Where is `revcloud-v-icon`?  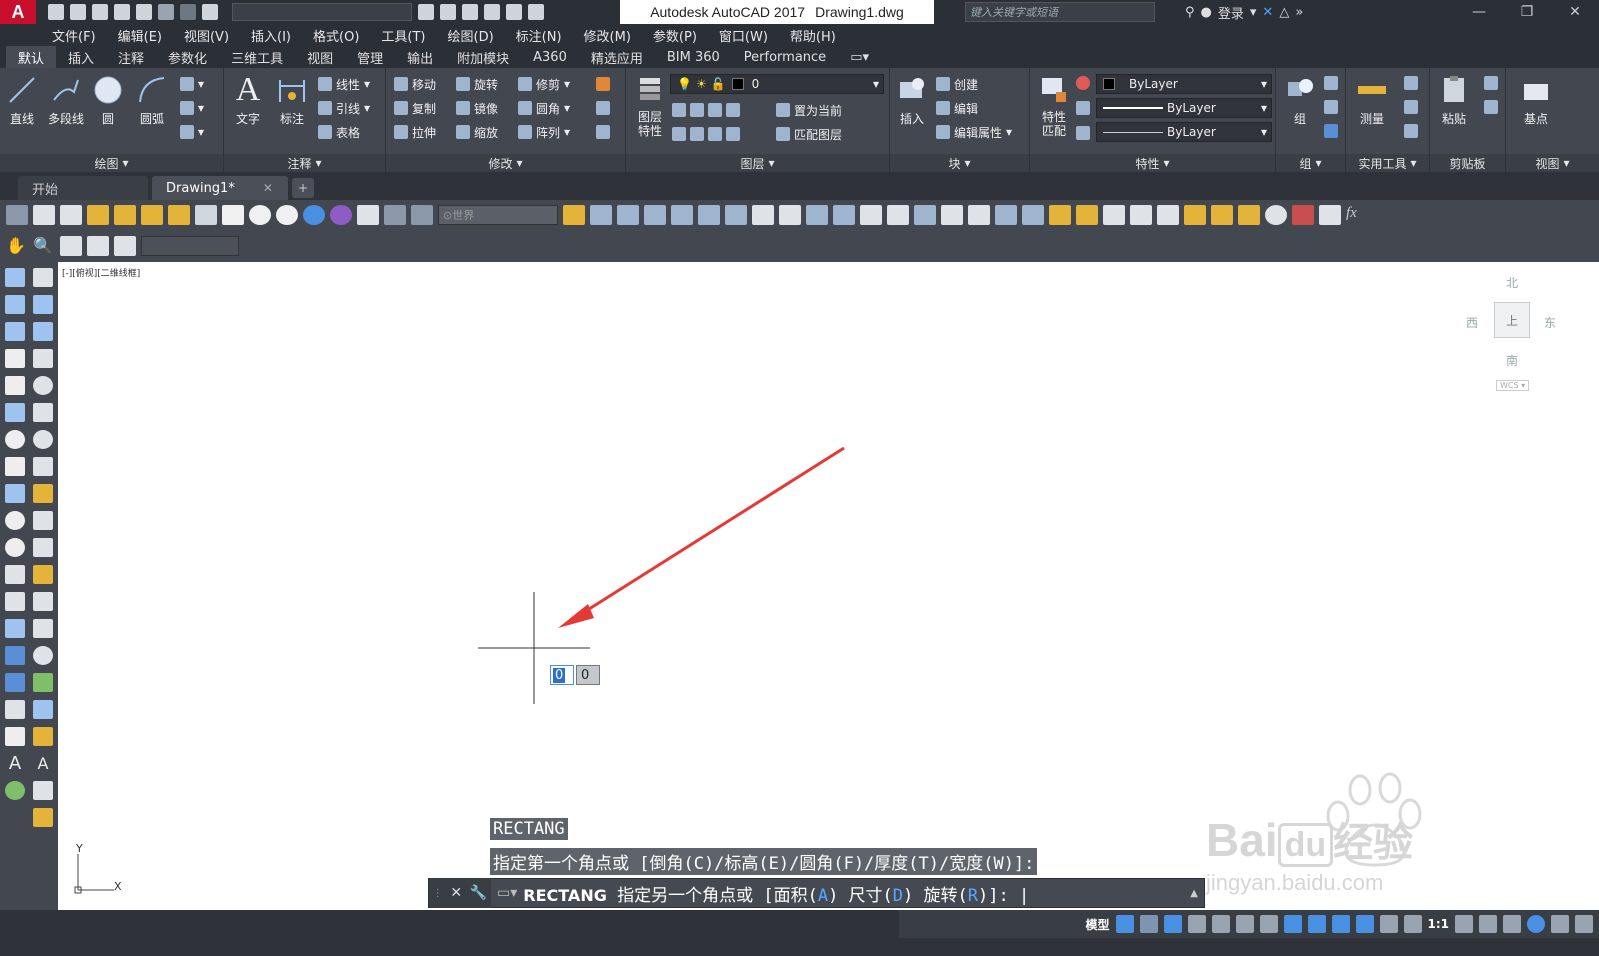 revcloud-v-icon is located at coordinates (15, 466).